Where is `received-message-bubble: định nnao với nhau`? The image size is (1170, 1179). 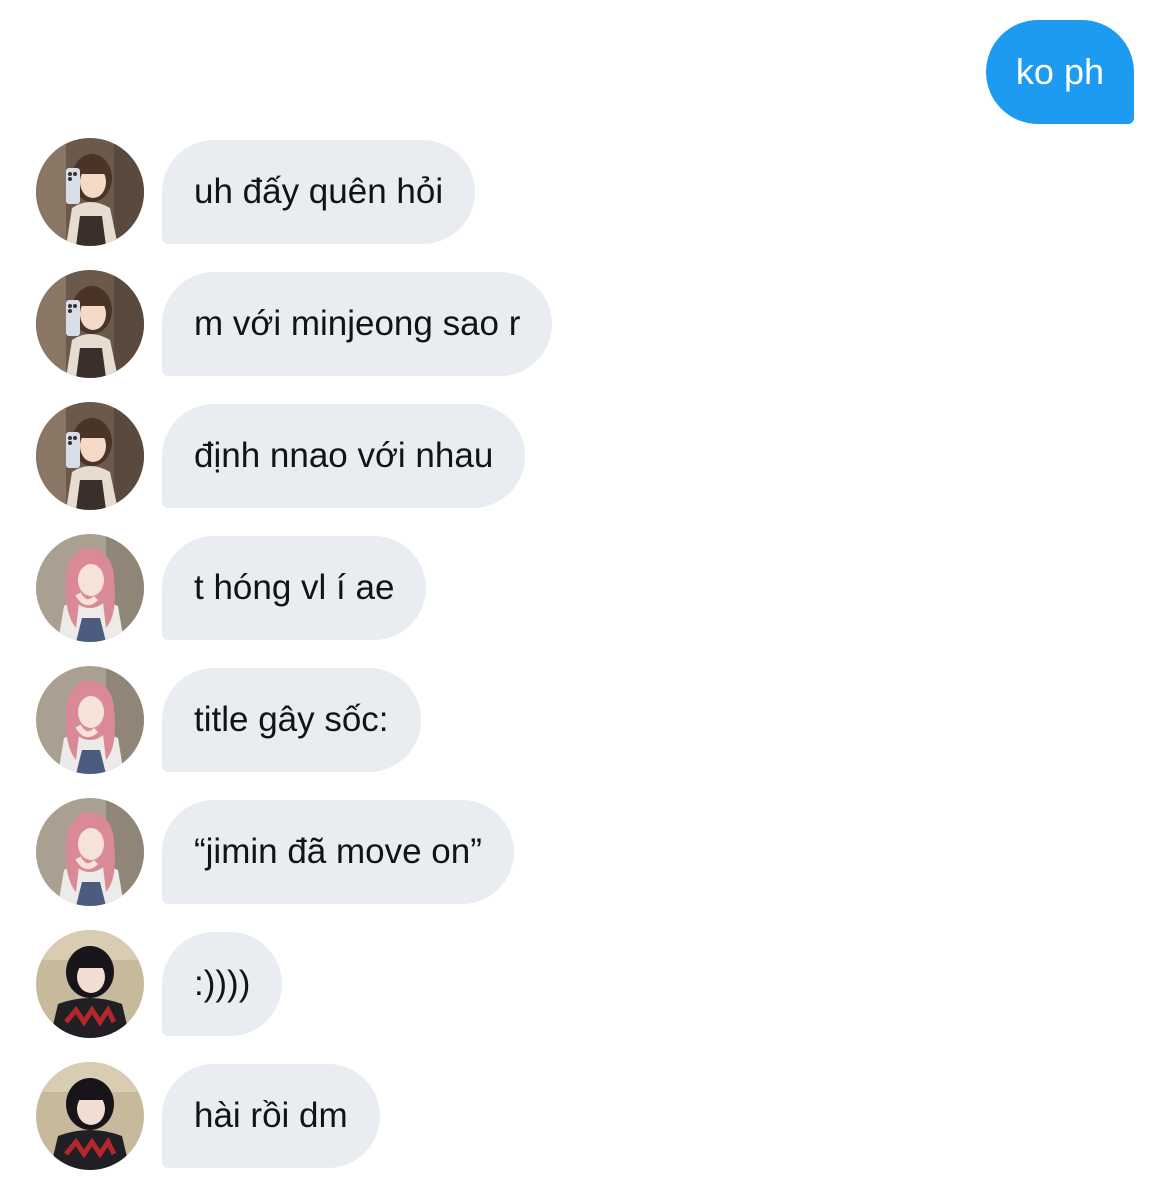 received-message-bubble: định nnao với nhau is located at coordinates (344, 456).